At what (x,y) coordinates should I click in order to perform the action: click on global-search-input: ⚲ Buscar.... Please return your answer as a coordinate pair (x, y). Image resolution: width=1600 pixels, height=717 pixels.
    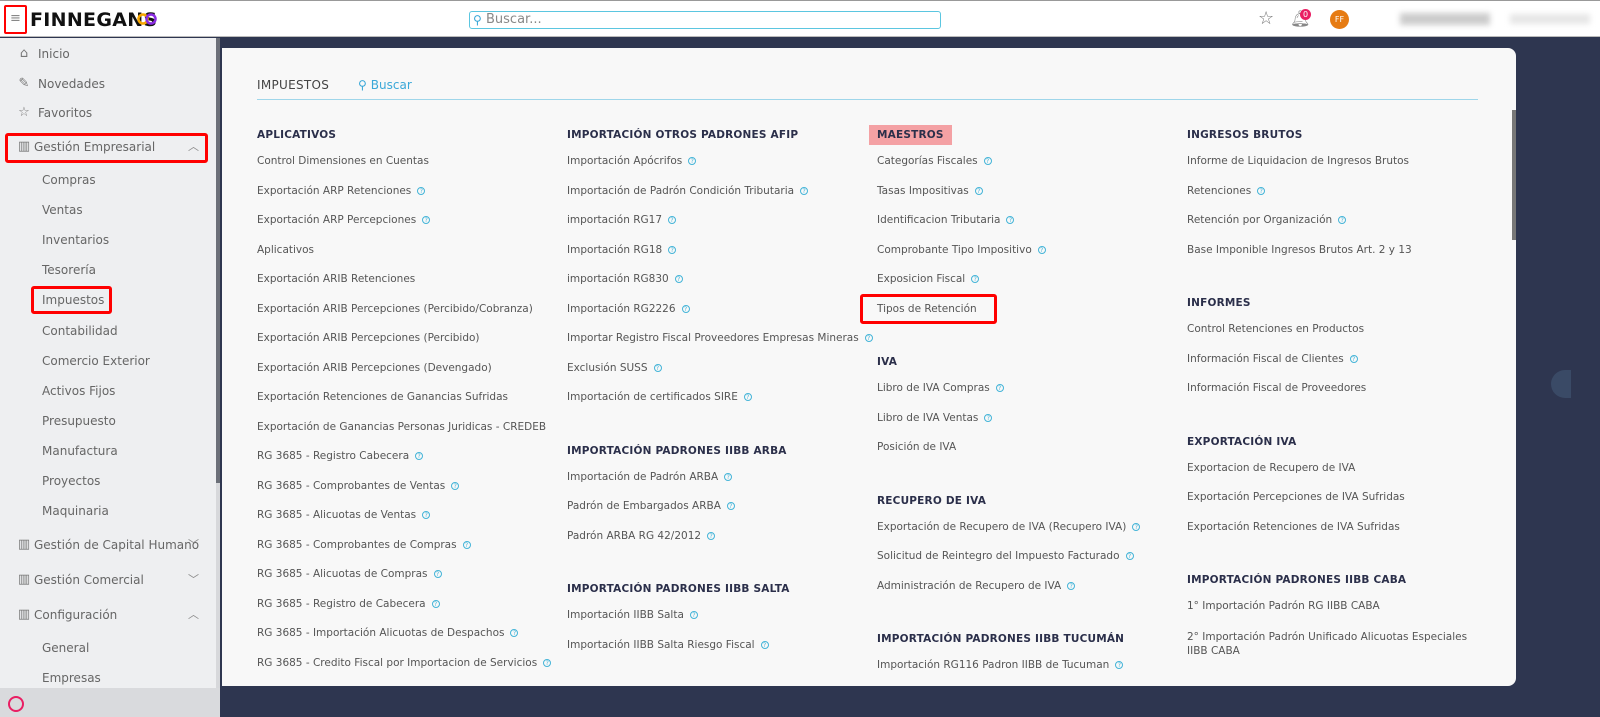
    Looking at the image, I should click on (705, 20).